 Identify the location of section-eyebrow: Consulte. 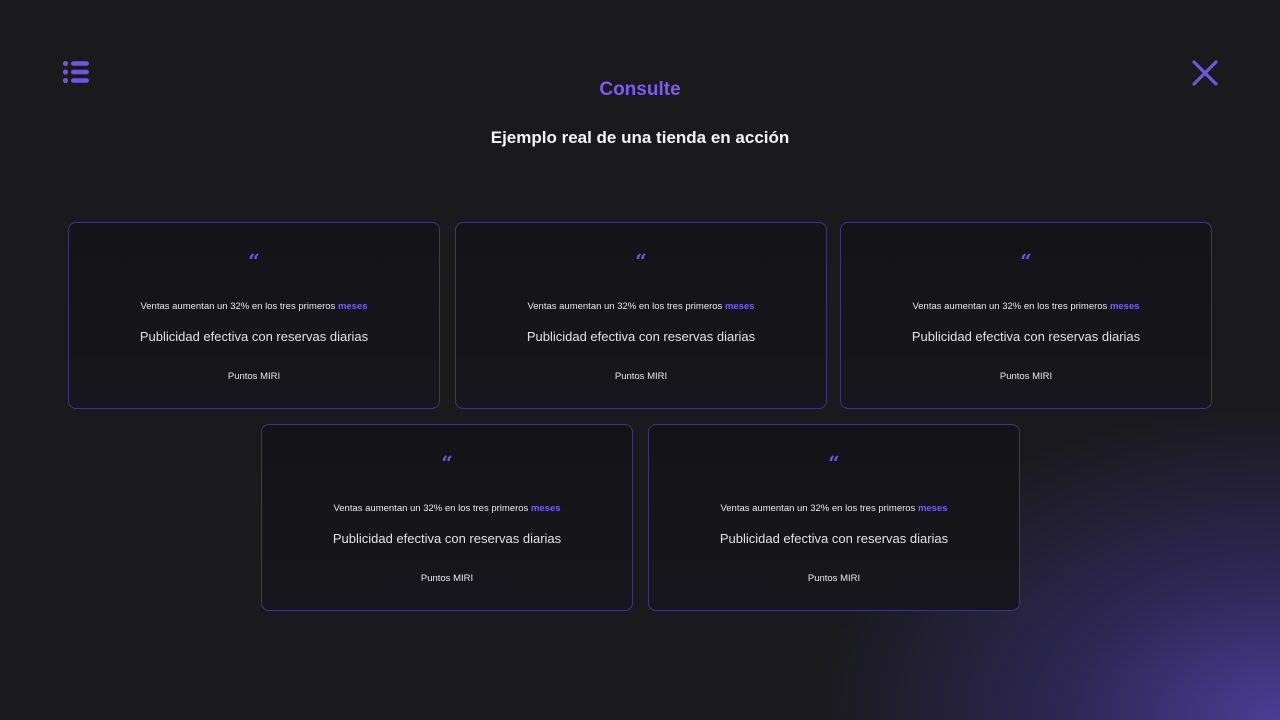
(640, 89).